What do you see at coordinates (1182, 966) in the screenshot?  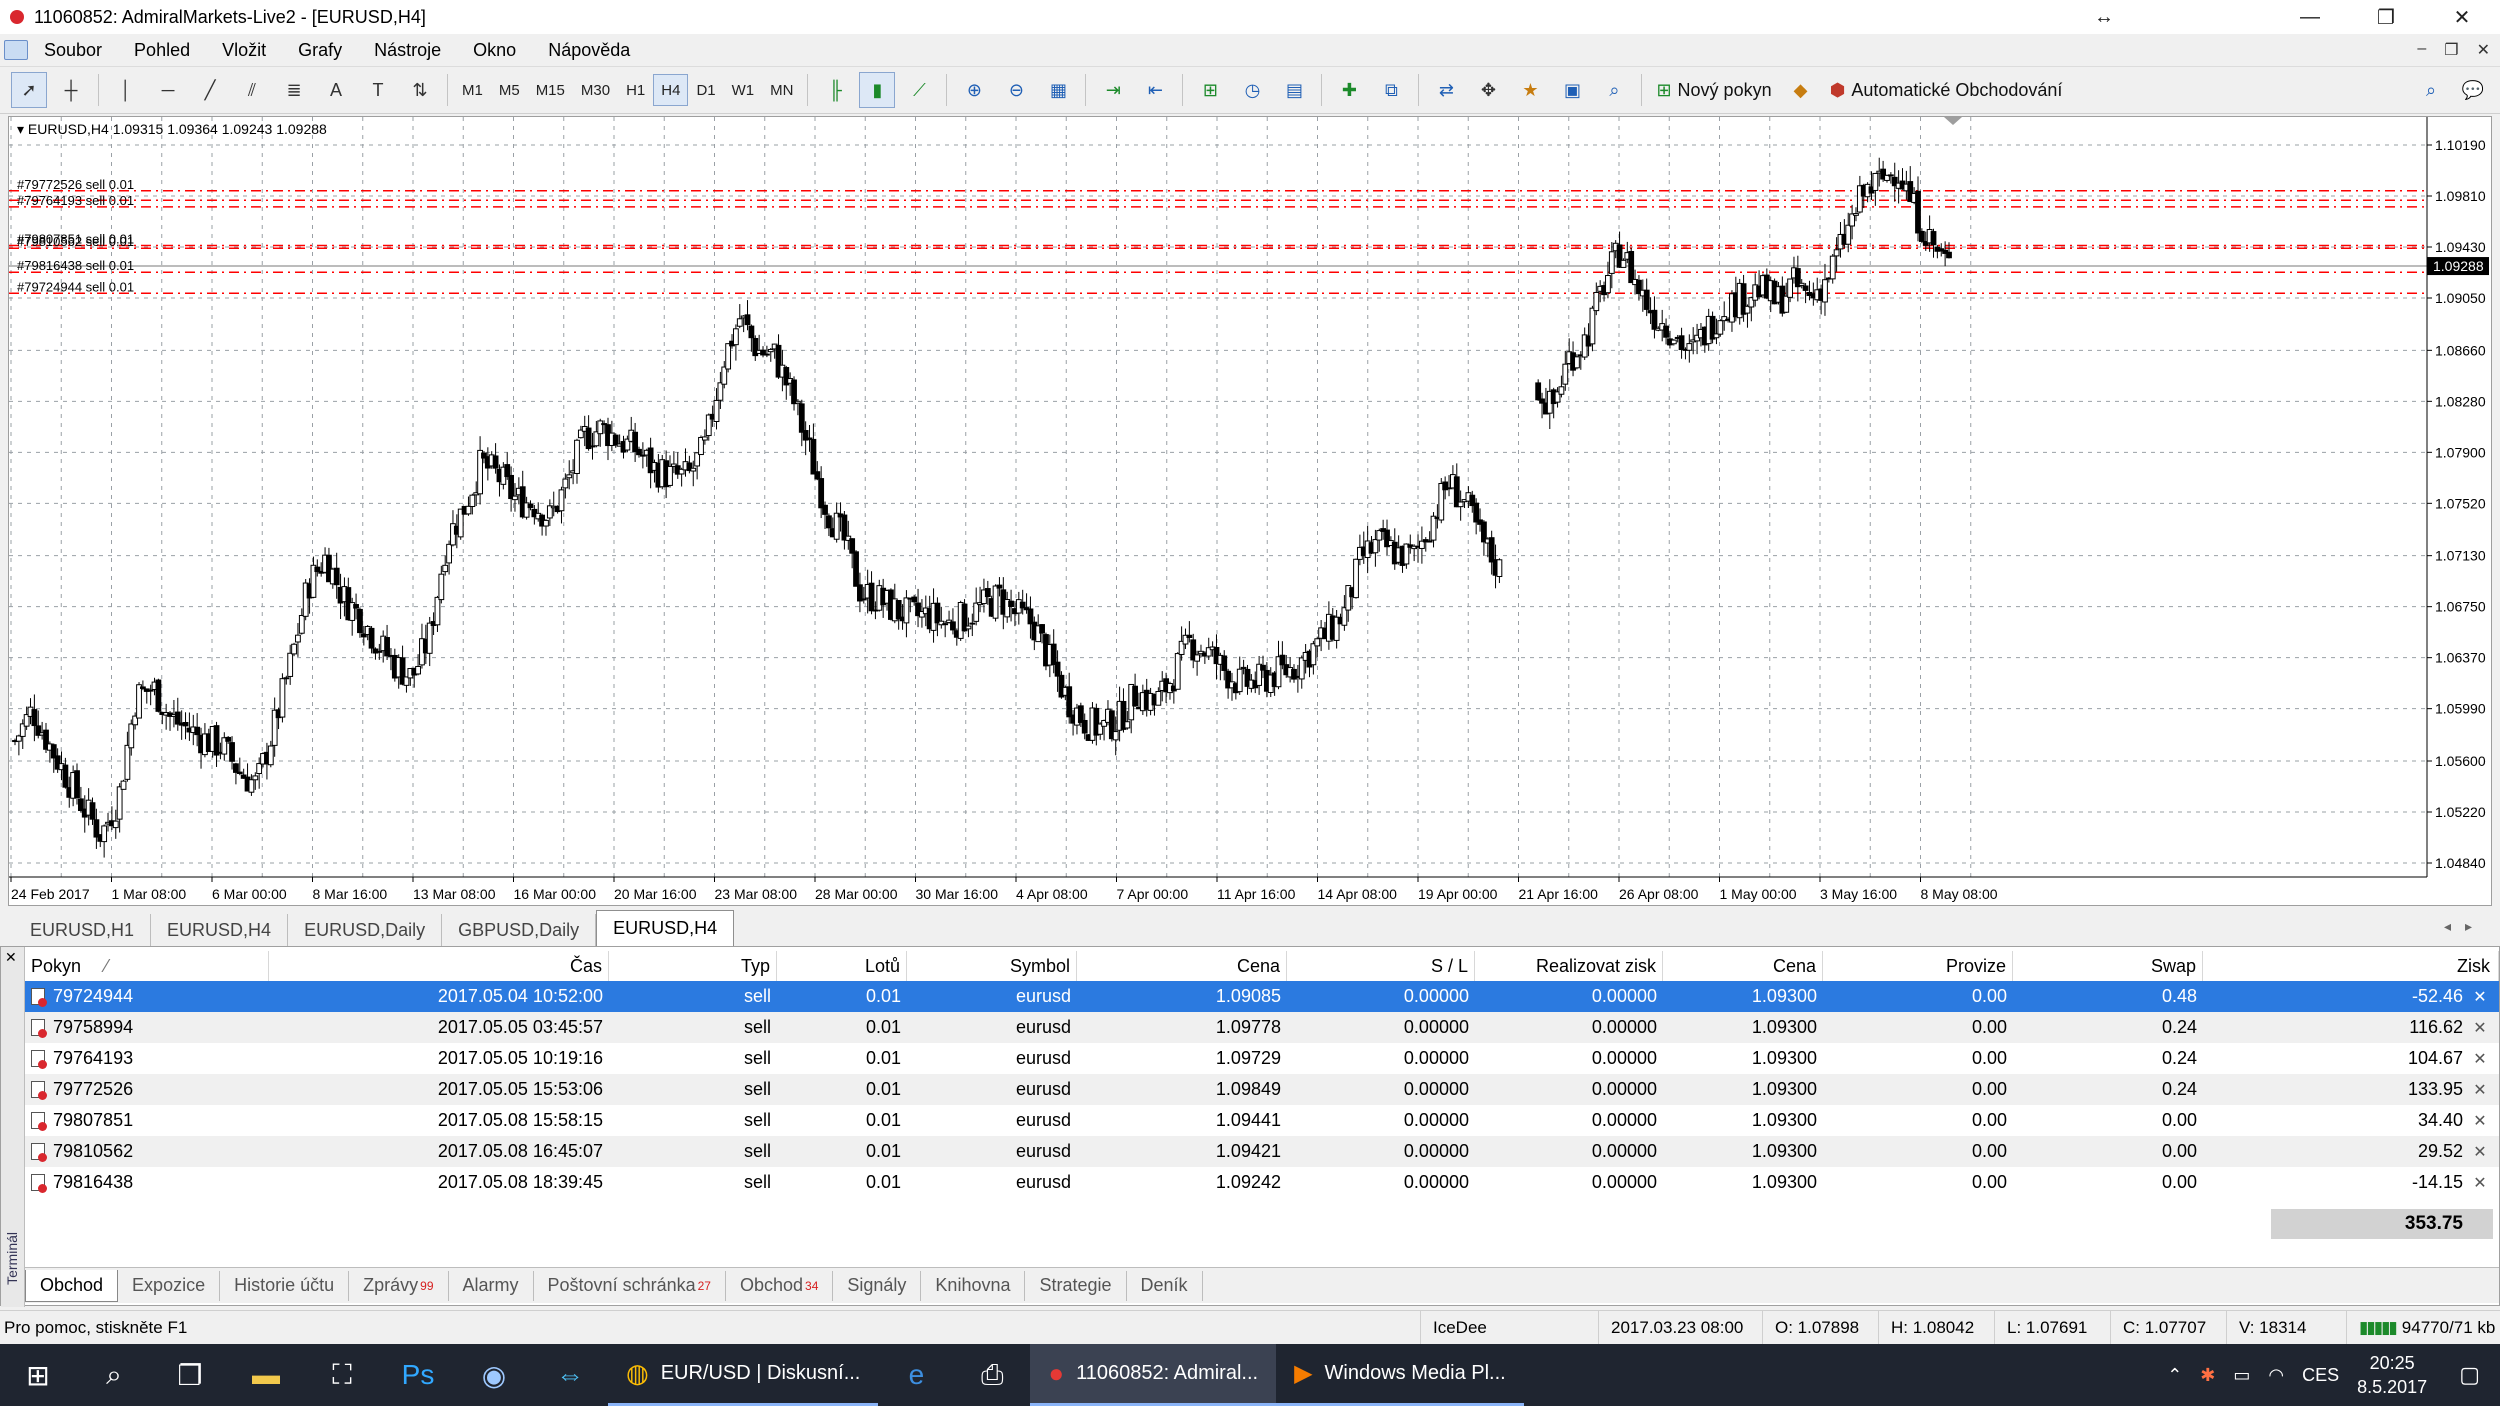 I see `col-cena: Cena` at bounding box center [1182, 966].